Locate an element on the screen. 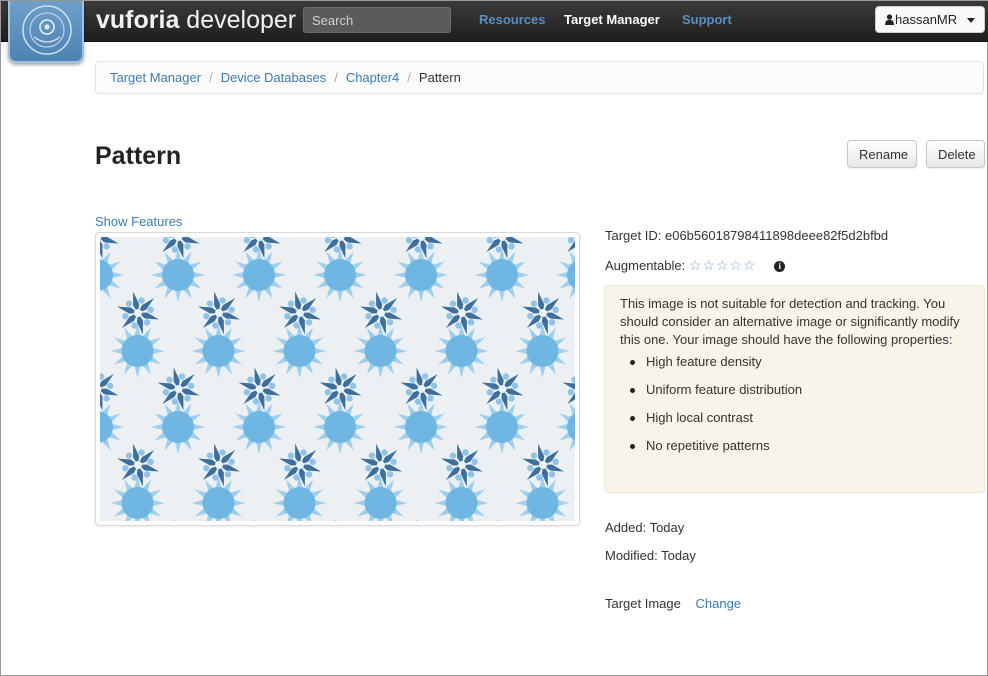  delete-button: Delete is located at coordinates (955, 154).